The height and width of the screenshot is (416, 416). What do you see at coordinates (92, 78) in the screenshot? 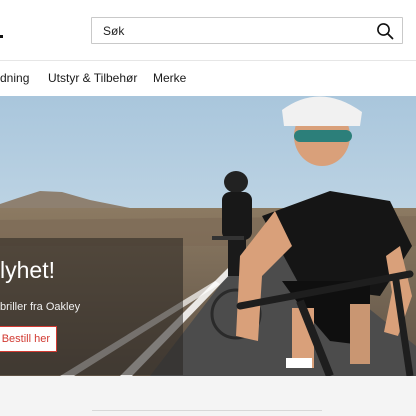
I see `nav-item-equipment: Utstyr & Tilbehør` at bounding box center [92, 78].